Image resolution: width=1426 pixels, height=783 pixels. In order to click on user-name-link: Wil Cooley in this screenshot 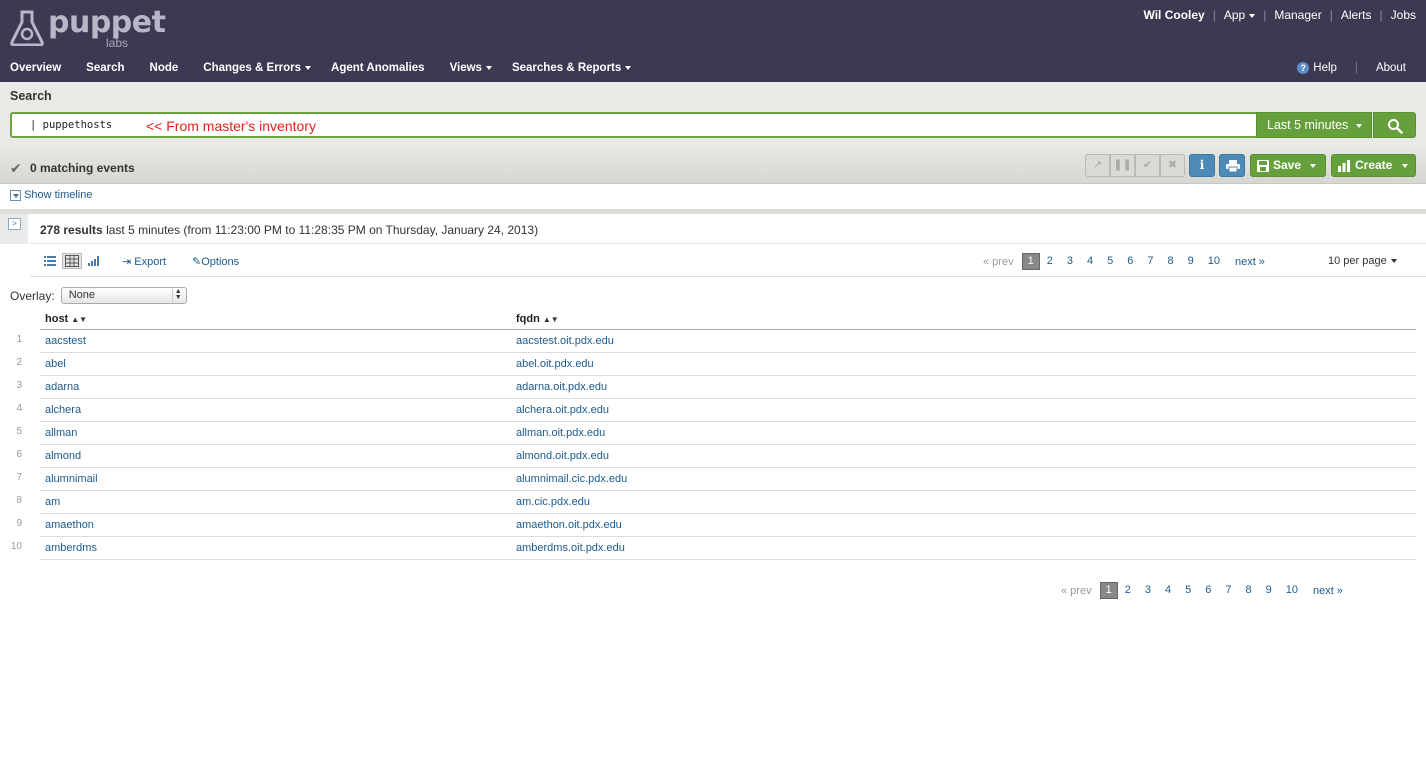, I will do `click(1173, 15)`.